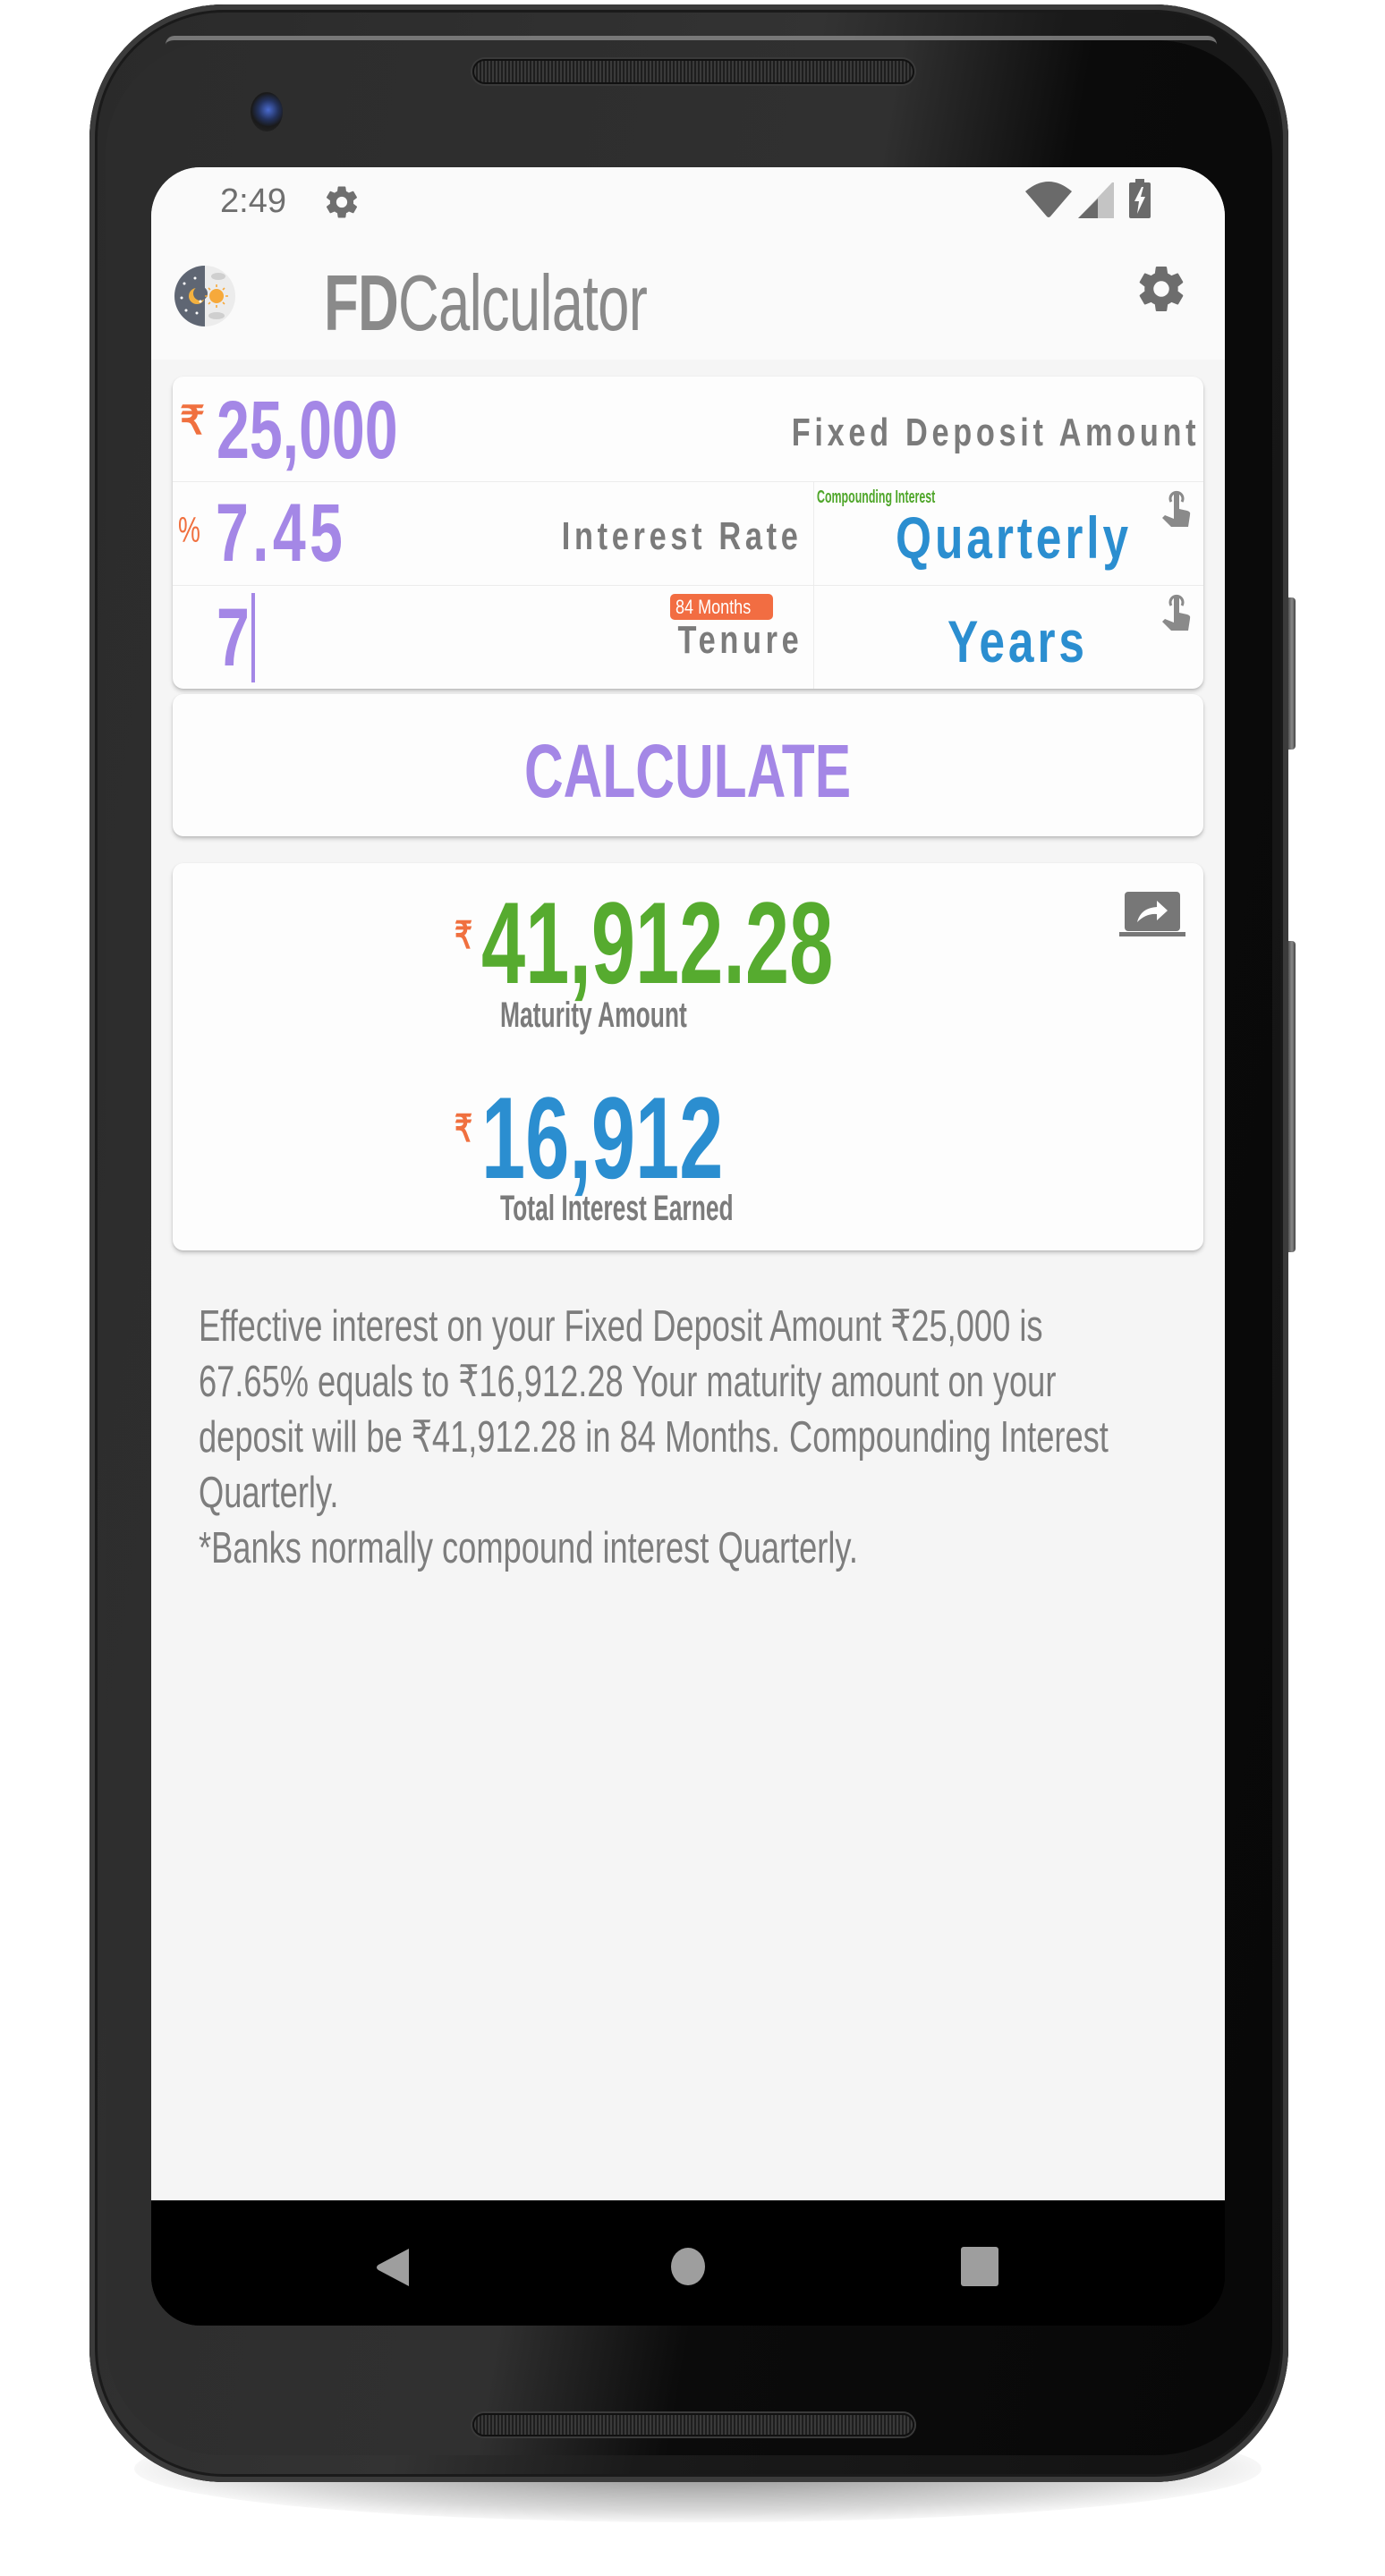 This screenshot has width=1385, height=2576. What do you see at coordinates (205, 296) in the screenshot?
I see `day-night-icon` at bounding box center [205, 296].